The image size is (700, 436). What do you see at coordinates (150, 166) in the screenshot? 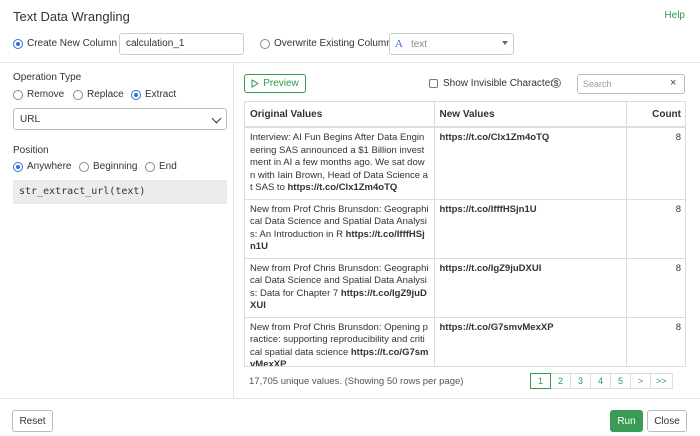
I see `position-end-radio` at bounding box center [150, 166].